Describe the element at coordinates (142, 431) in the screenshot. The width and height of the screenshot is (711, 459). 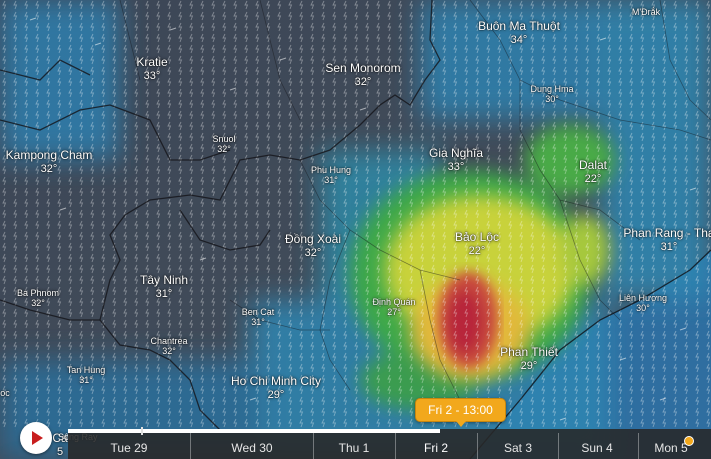
I see `timeline-now-marker` at that location.